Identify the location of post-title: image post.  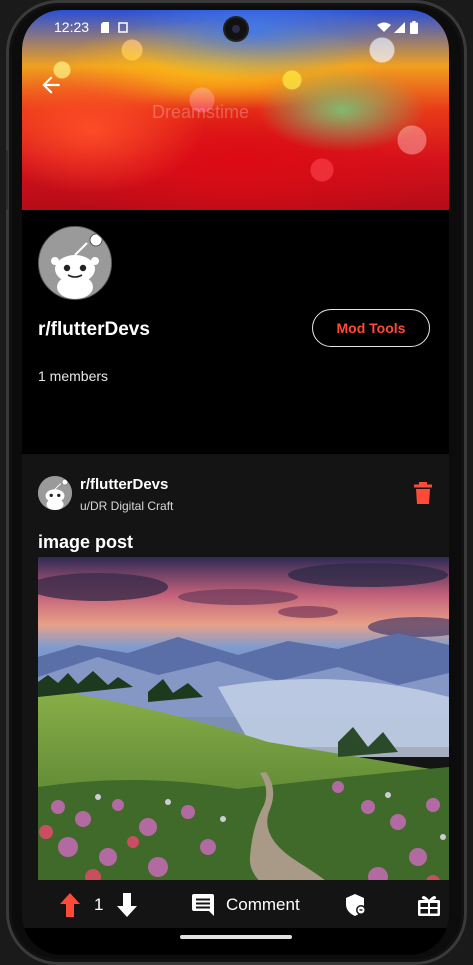
(86, 542).